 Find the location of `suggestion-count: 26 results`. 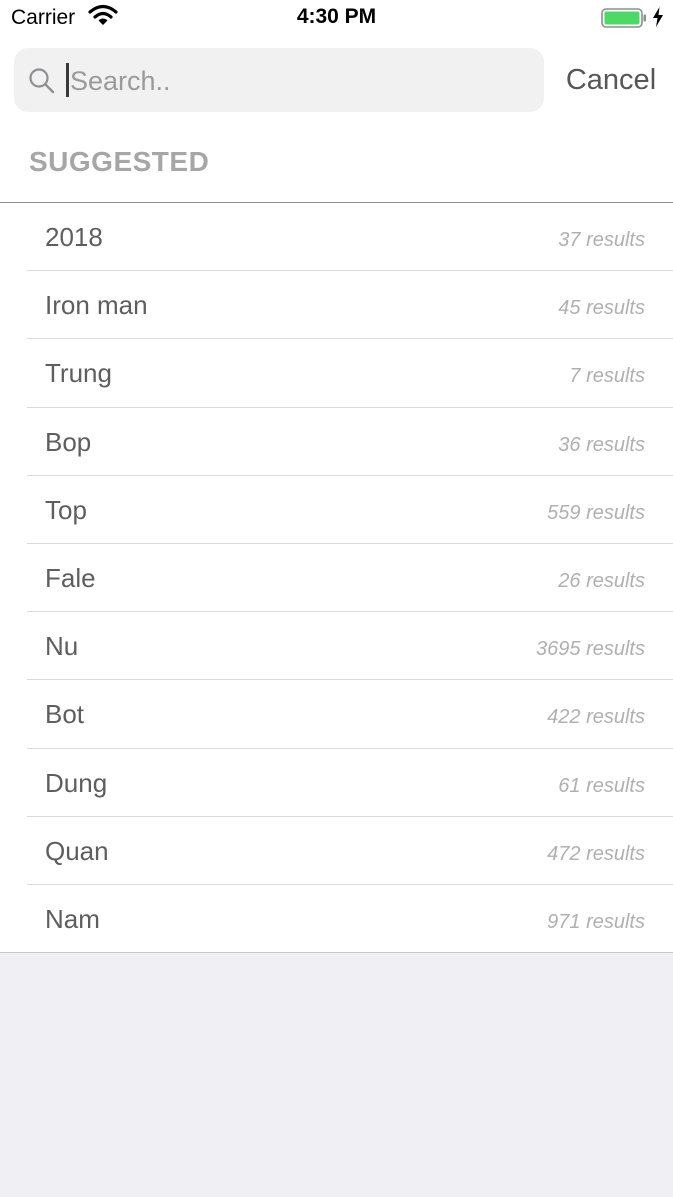

suggestion-count: 26 results is located at coordinates (601, 580).